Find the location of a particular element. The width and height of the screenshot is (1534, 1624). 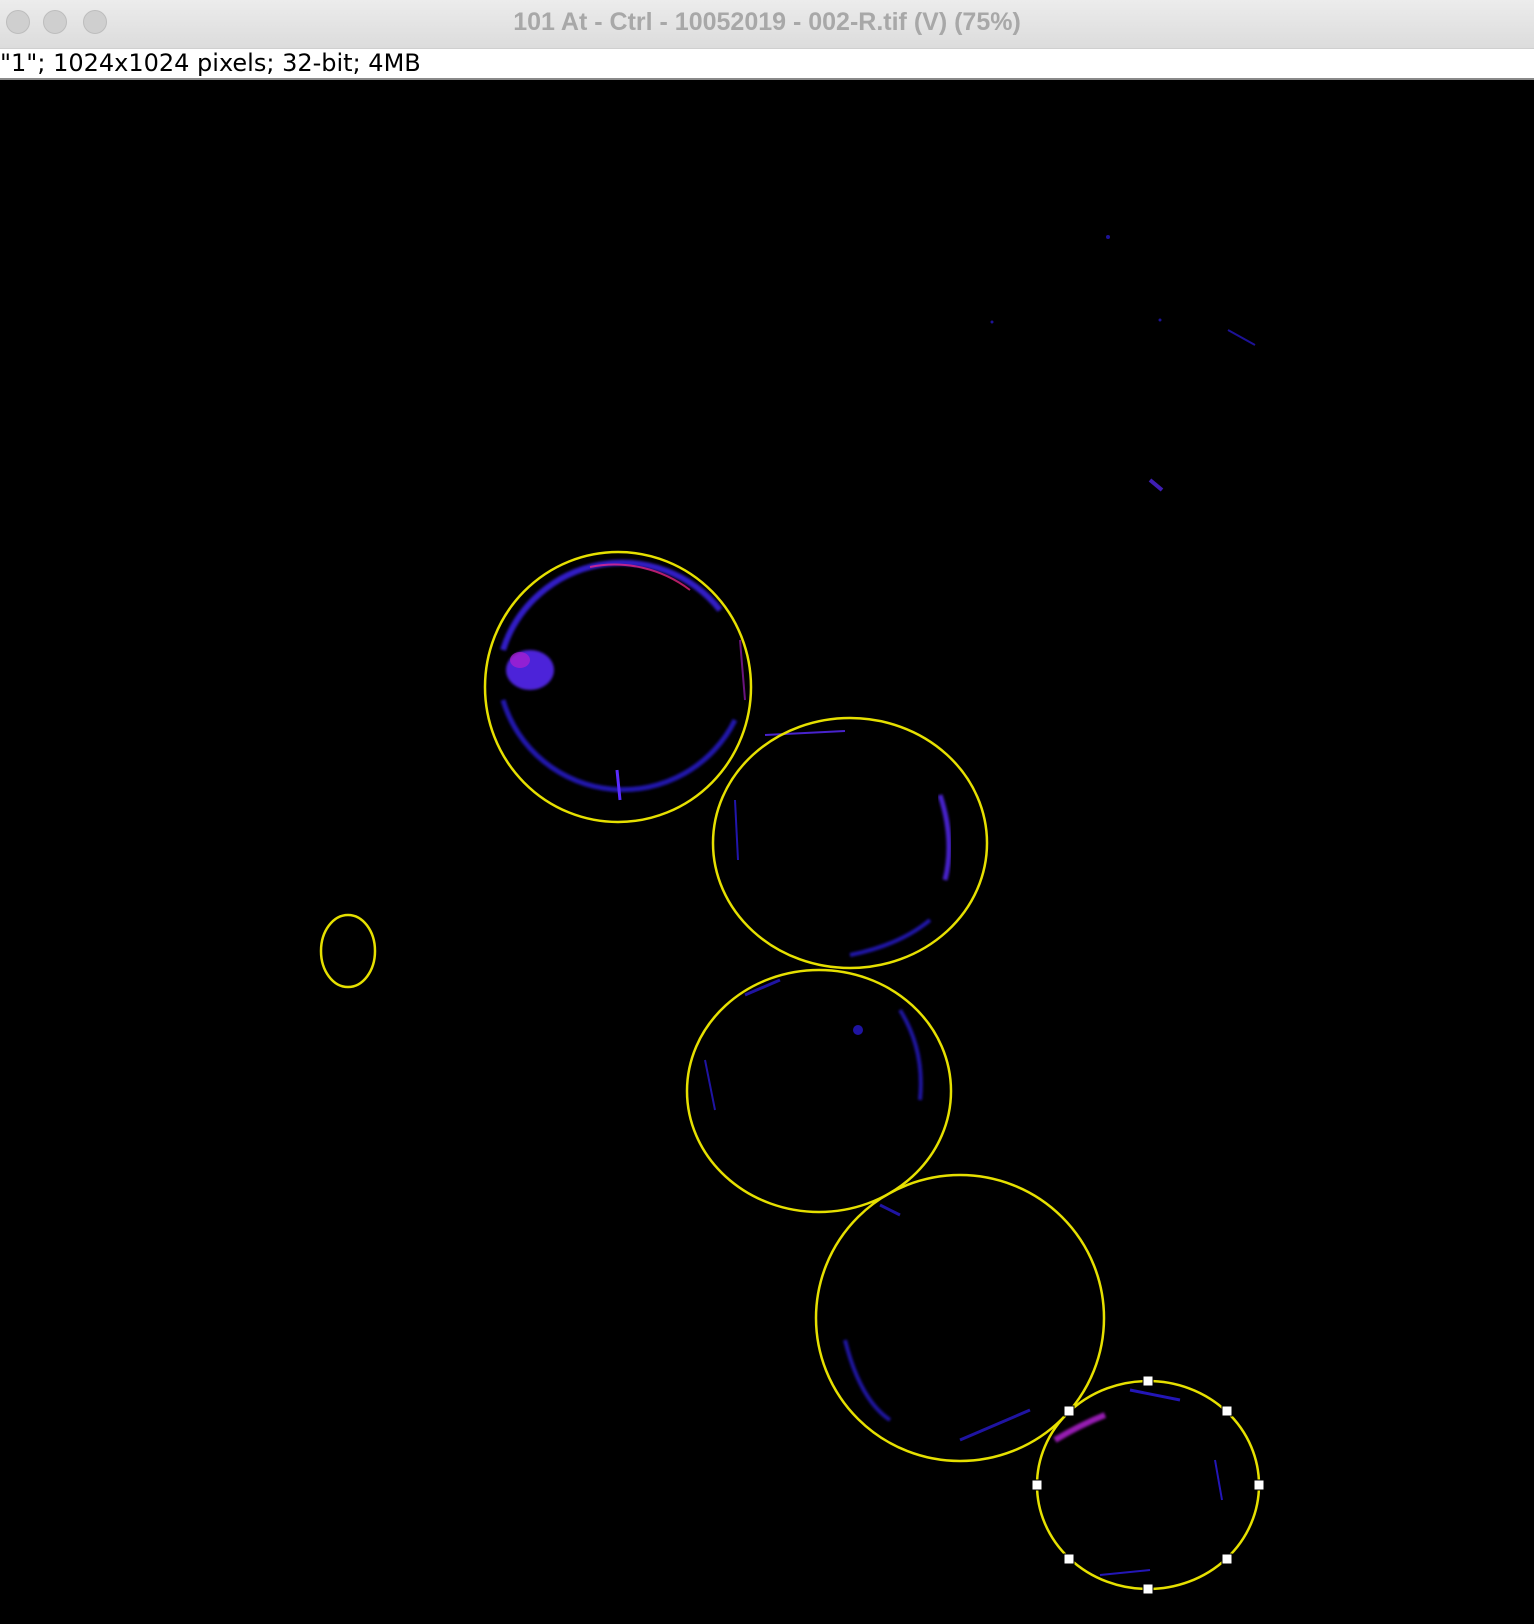

image-info-text: "1"; 1024x1024 pixels; 32-bit; 4MB is located at coordinates (210, 63).